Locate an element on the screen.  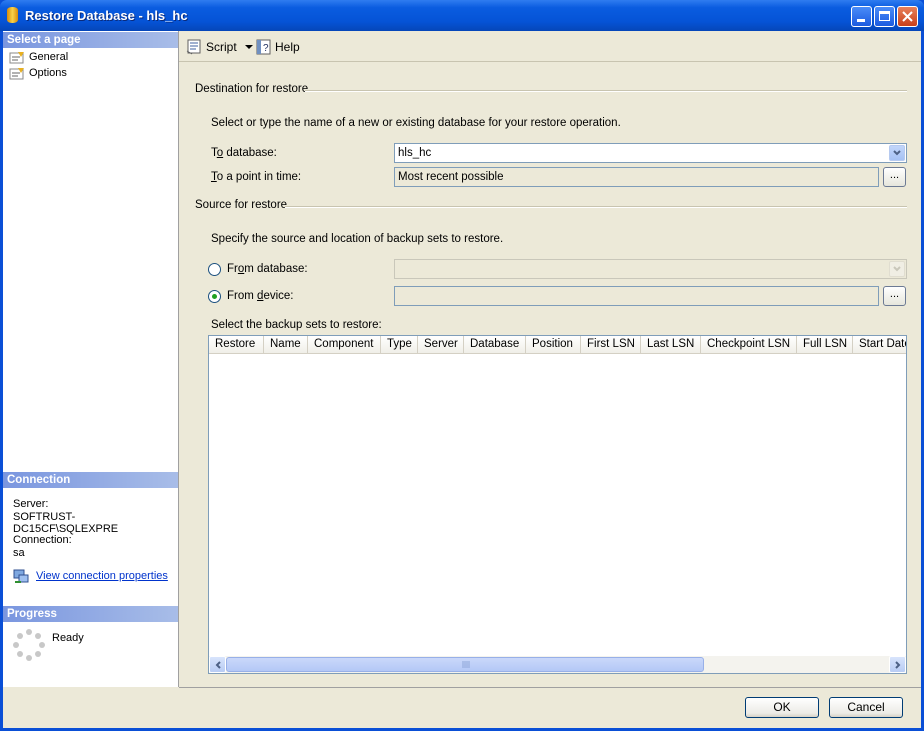
from-database-label-prefix: Fr is located at coordinates (232, 269).